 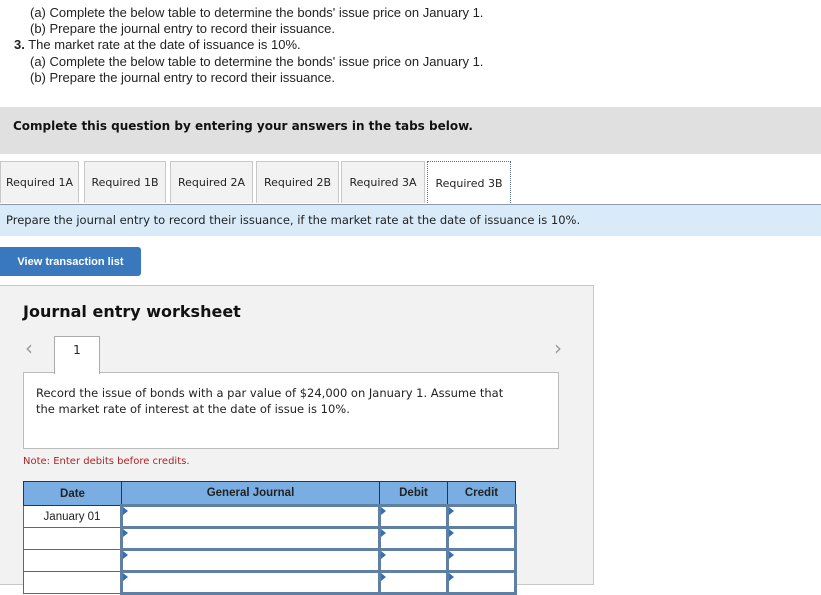 I want to click on view-transaction-list-button: View transaction list, so click(x=70, y=261).